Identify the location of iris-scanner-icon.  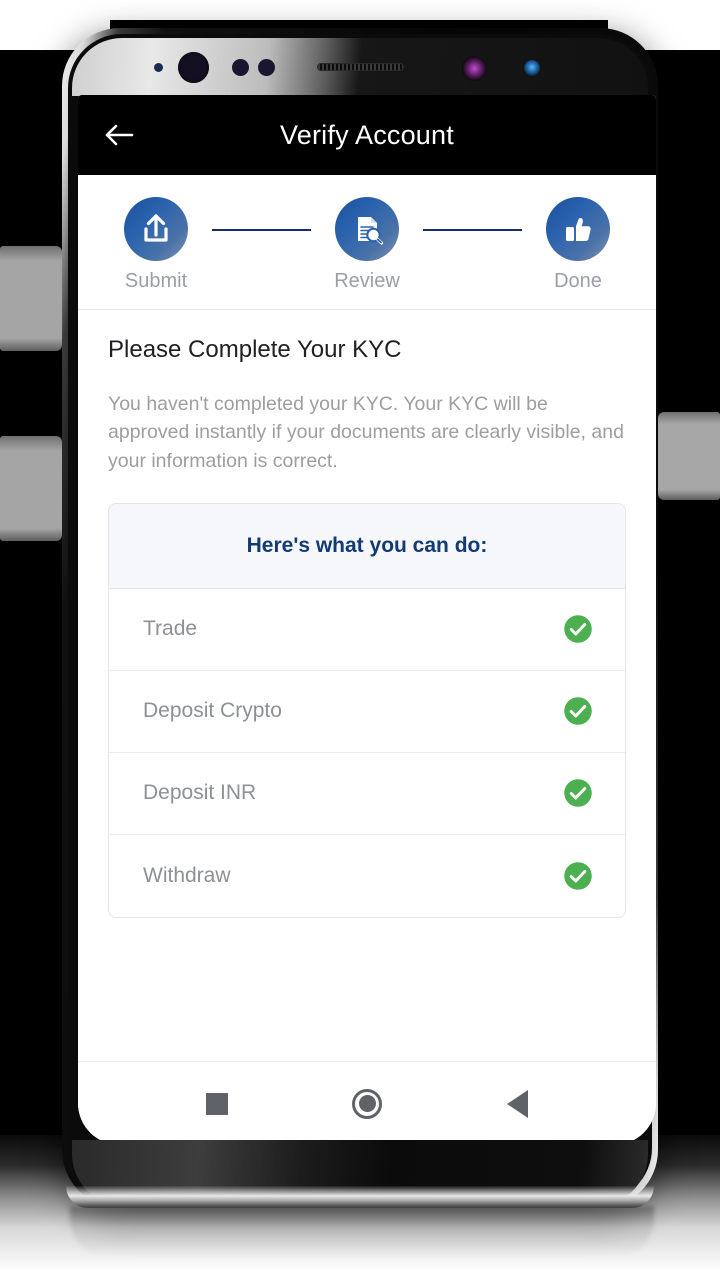
(474, 68).